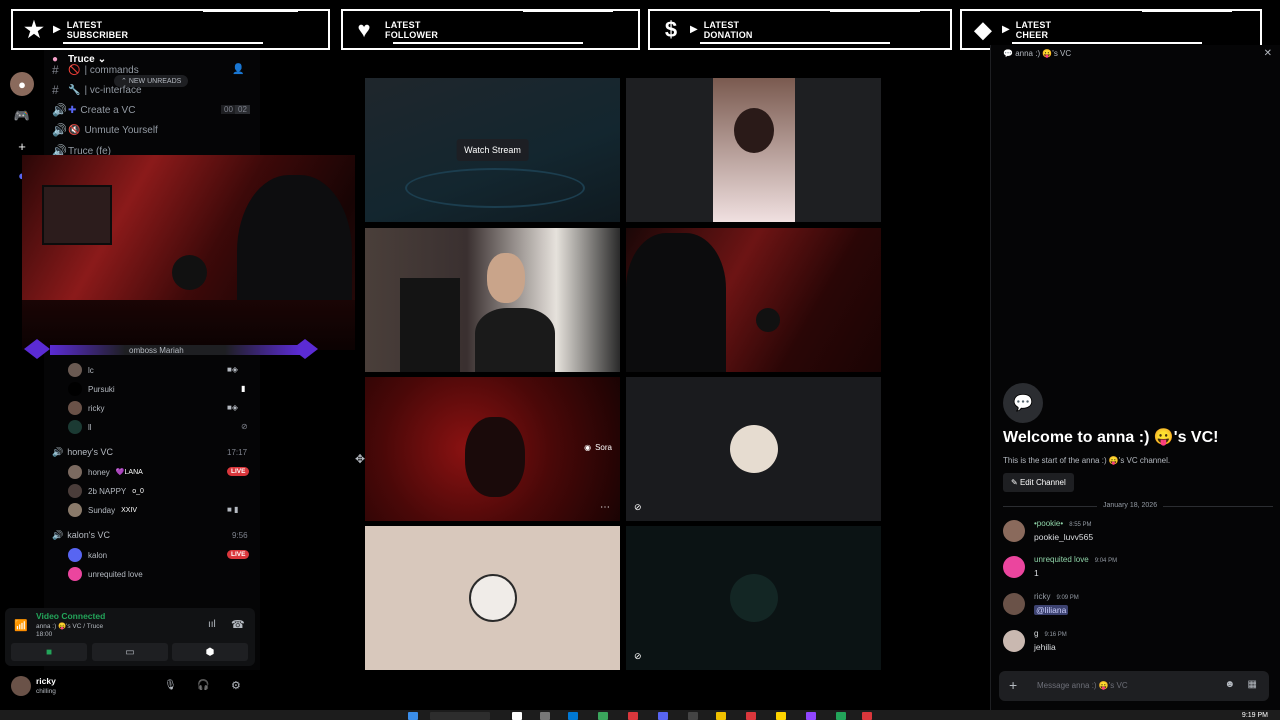 This screenshot has height=720, width=1280. What do you see at coordinates (49, 652) in the screenshot?
I see `camera-button: ■` at bounding box center [49, 652].